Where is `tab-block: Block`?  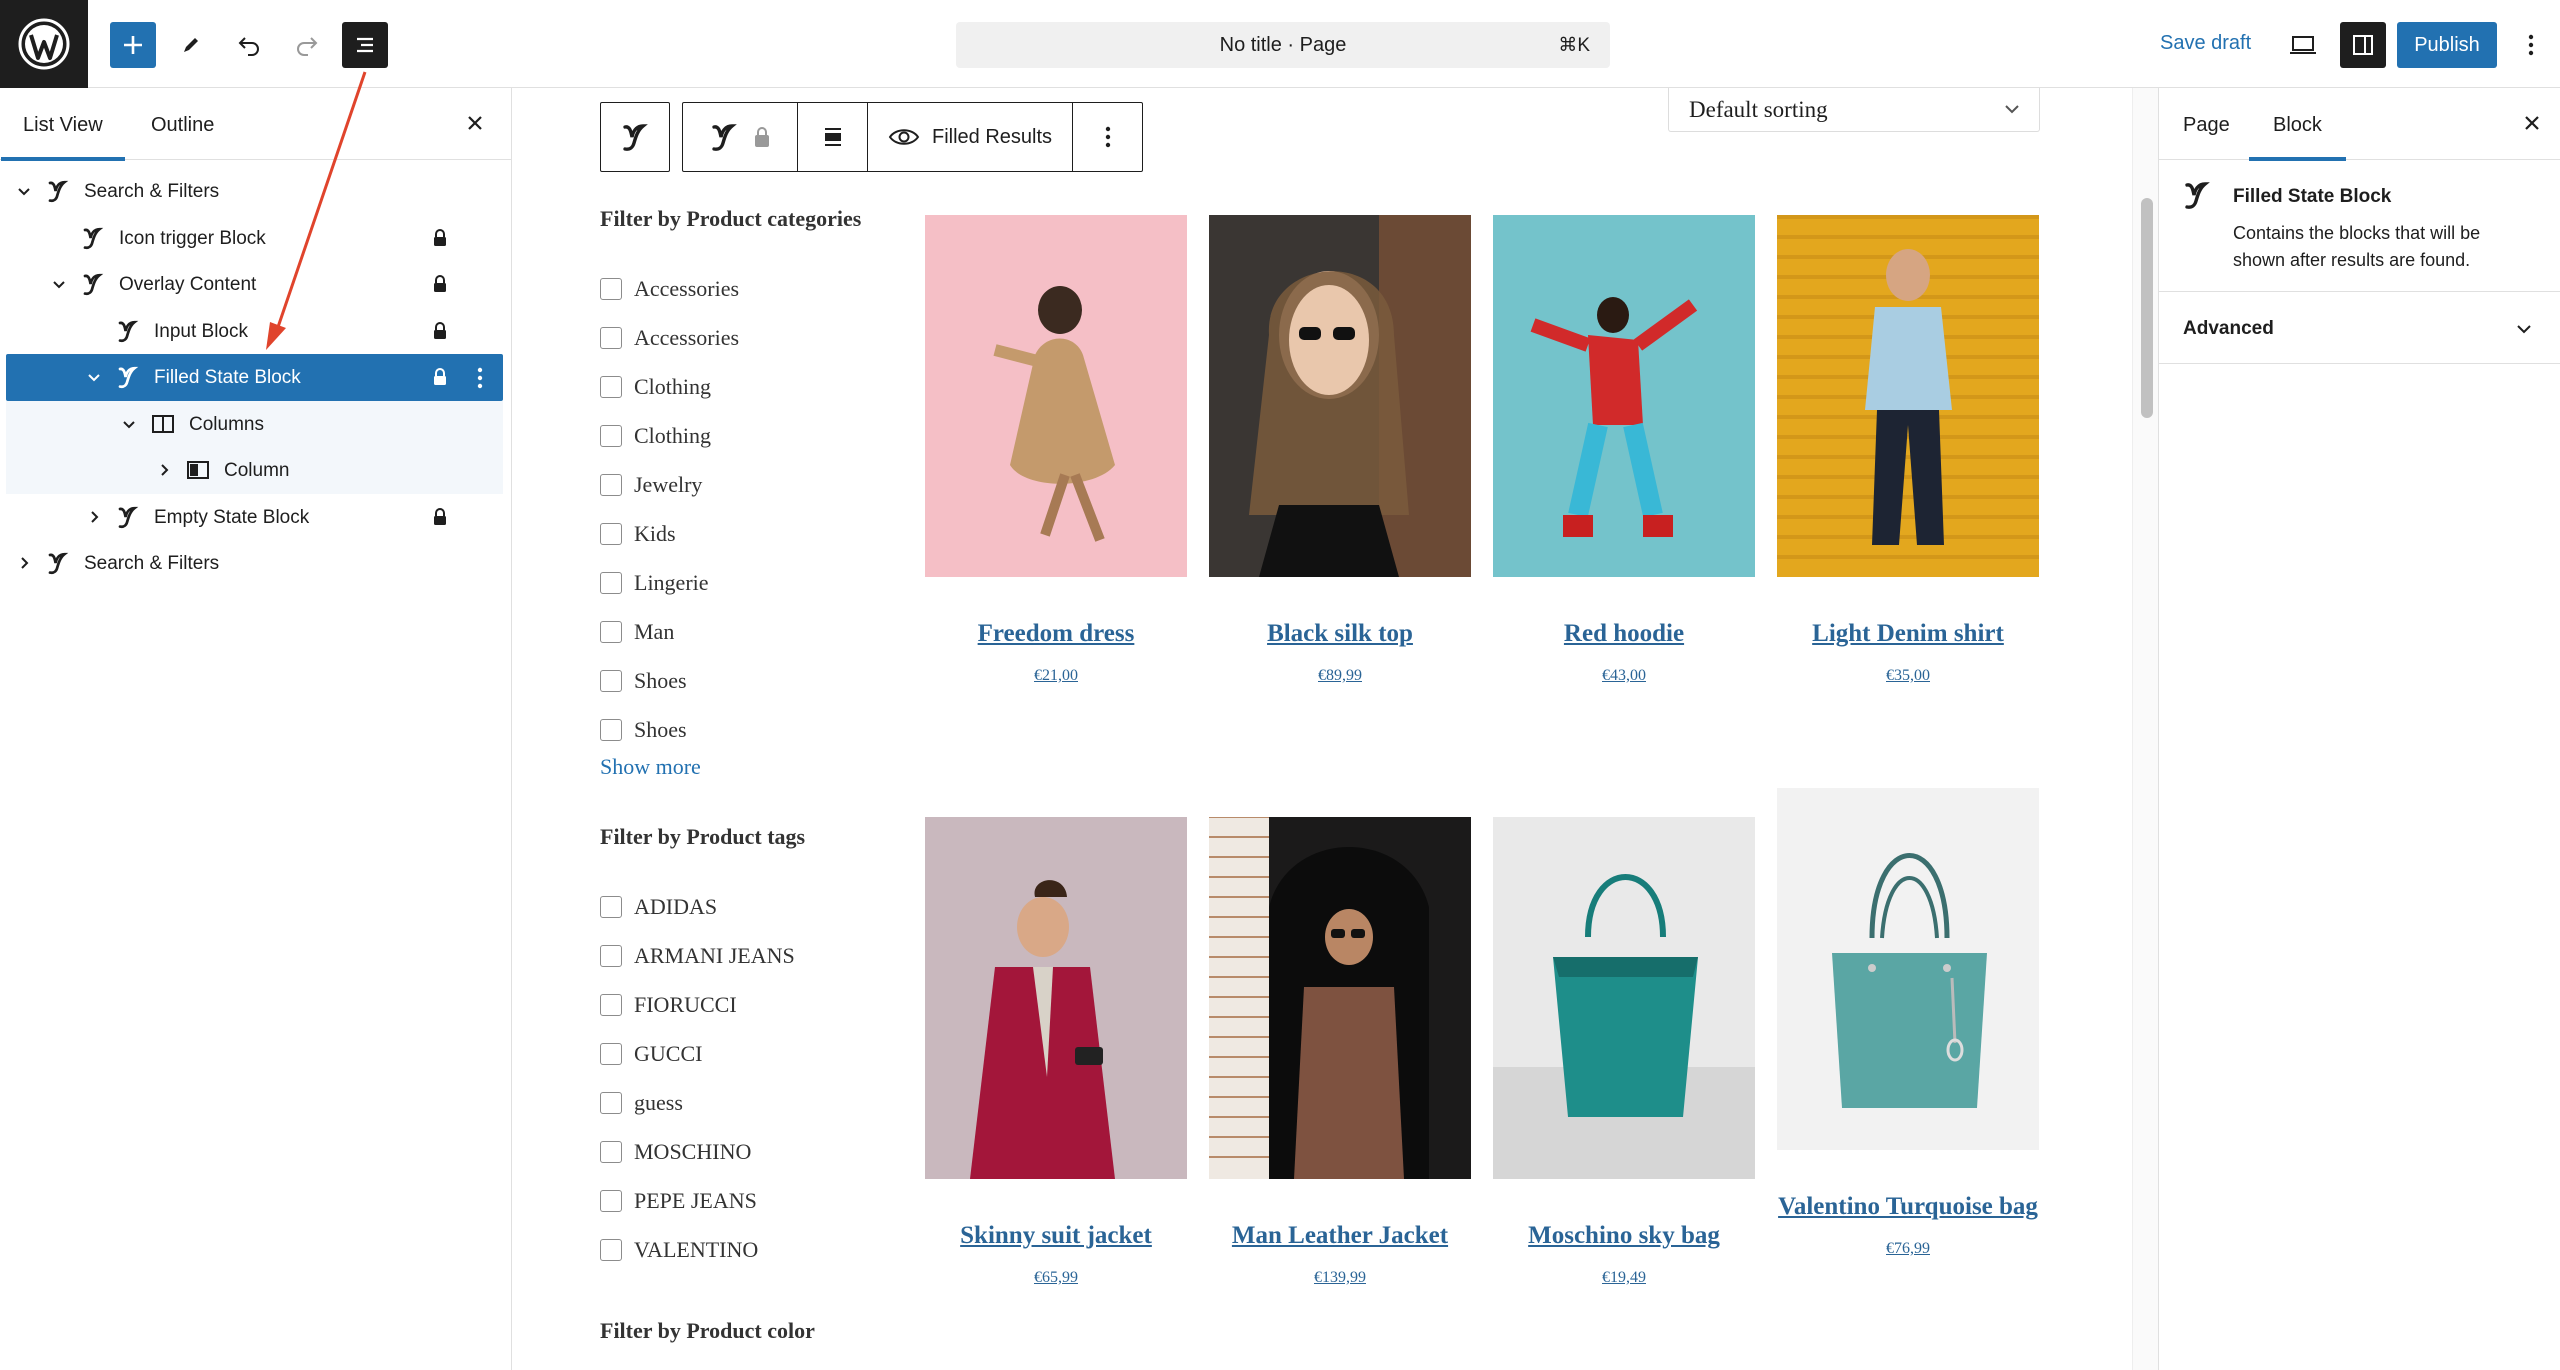
tab-block: Block is located at coordinates (2297, 137).